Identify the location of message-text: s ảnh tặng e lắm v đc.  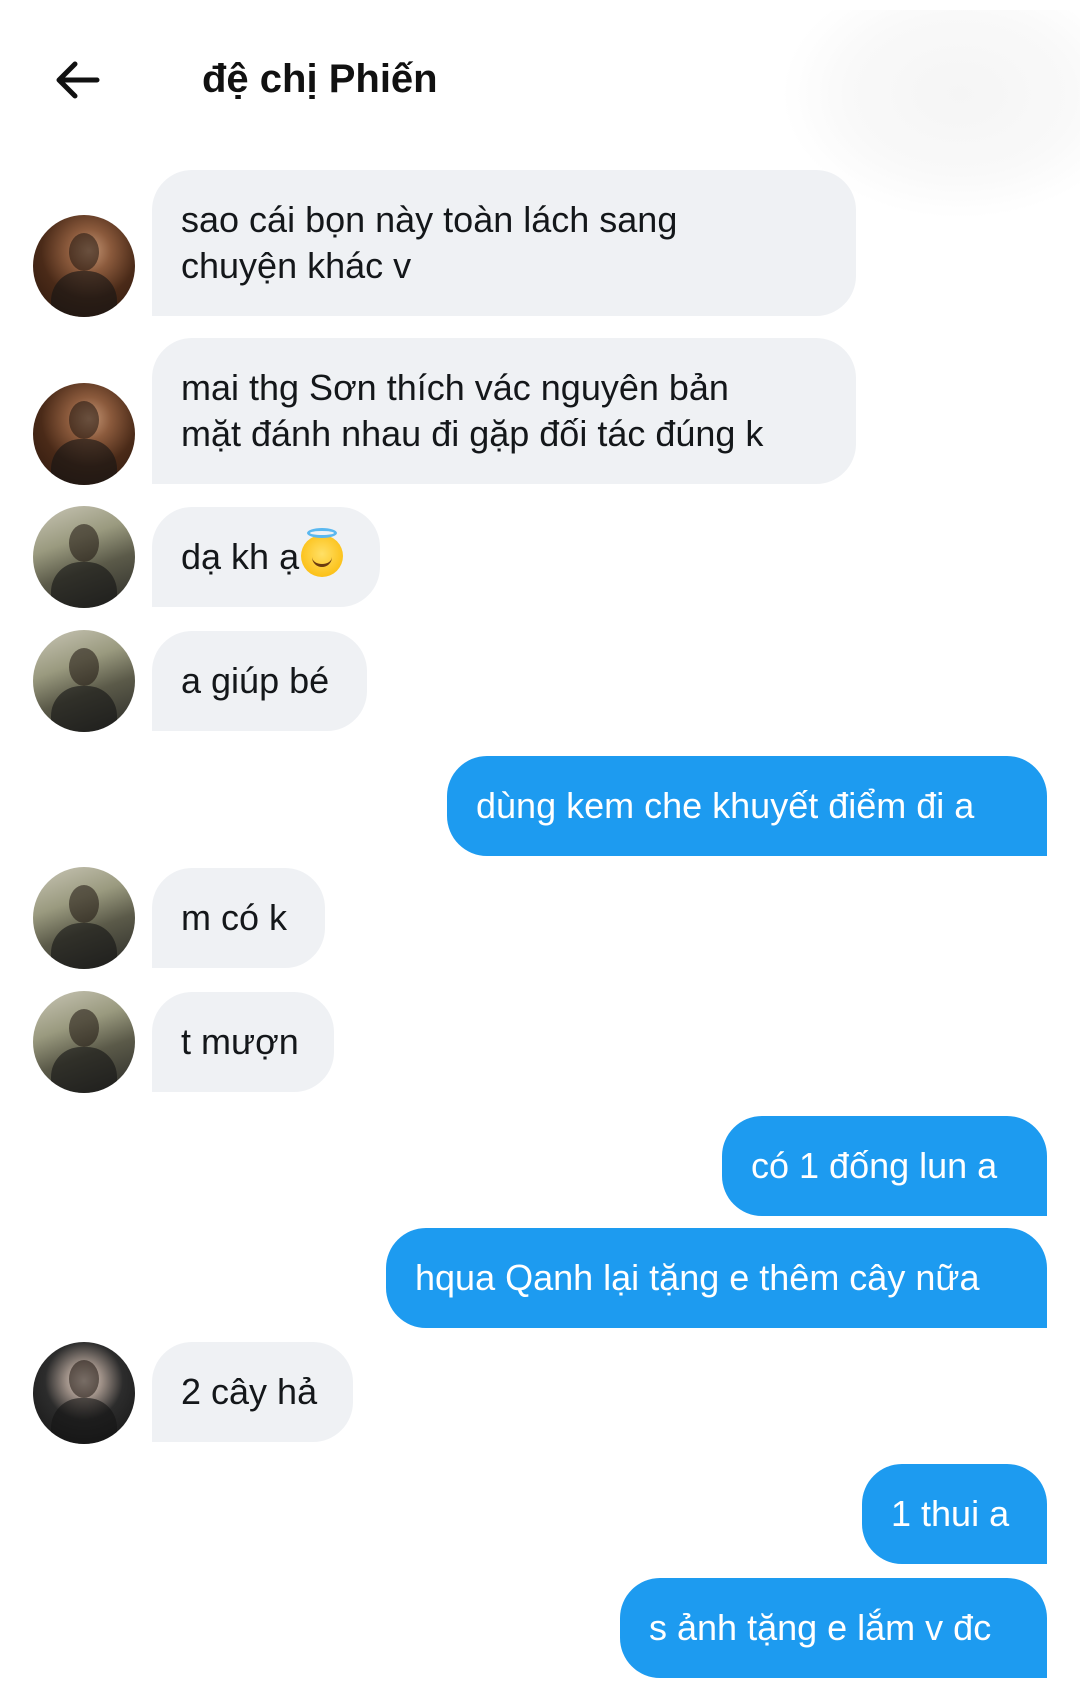
(820, 1627).